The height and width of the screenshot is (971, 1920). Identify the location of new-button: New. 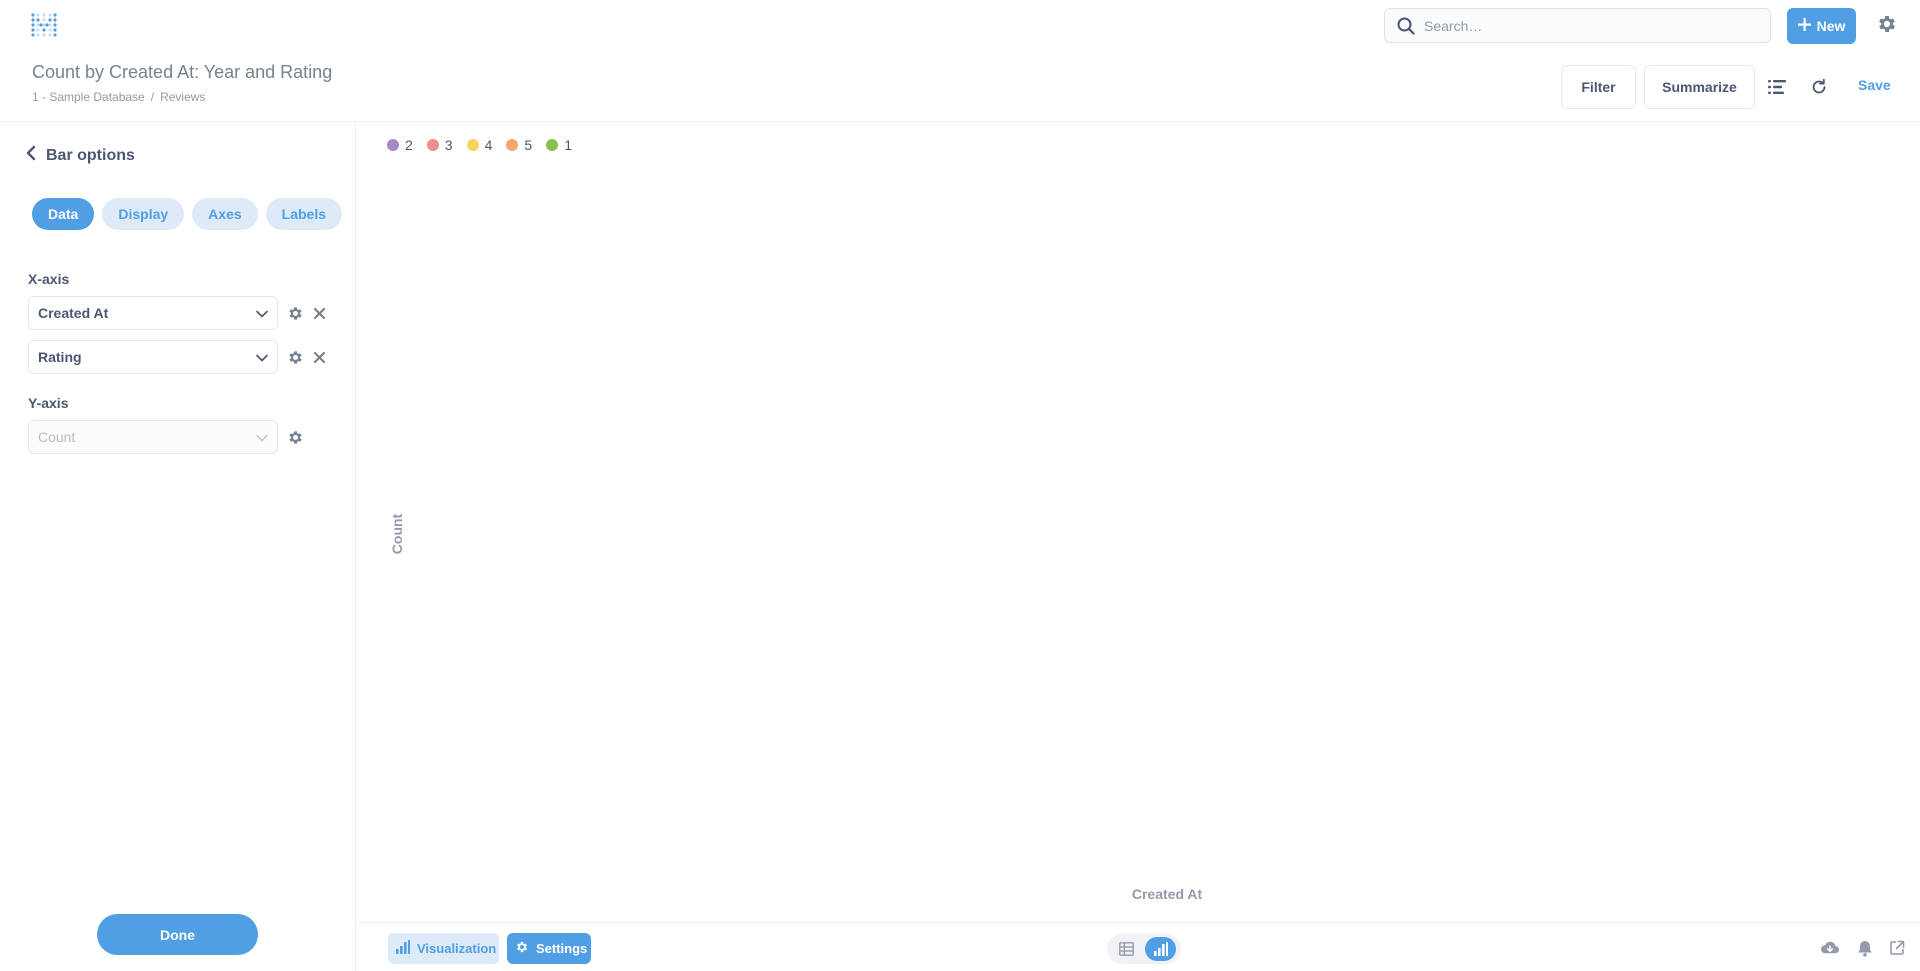
(1821, 26).